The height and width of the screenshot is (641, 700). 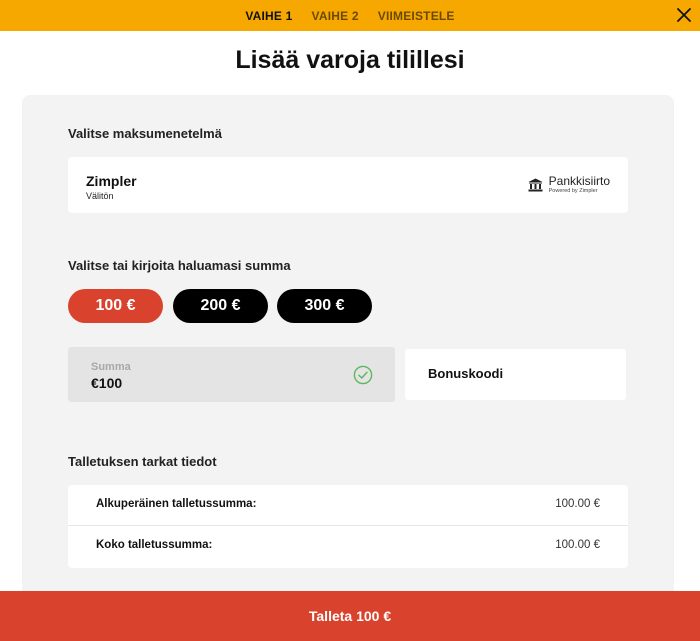 What do you see at coordinates (154, 545) in the screenshot?
I see `total-amount-label: Koko talletussumma:` at bounding box center [154, 545].